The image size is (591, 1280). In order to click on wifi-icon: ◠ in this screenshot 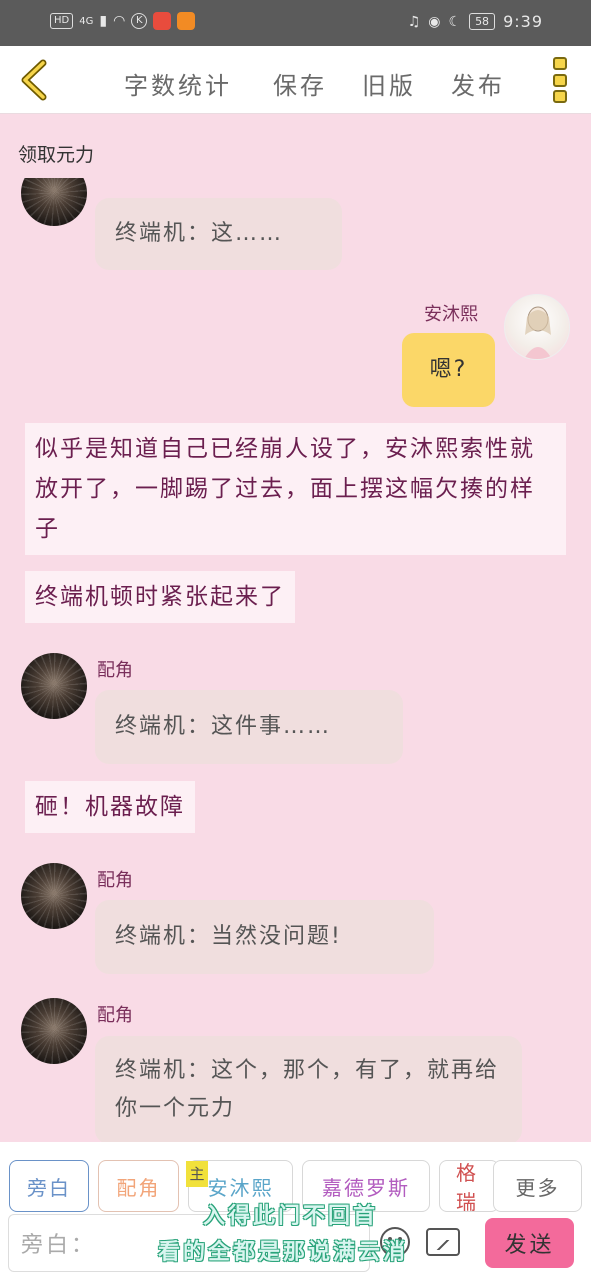, I will do `click(119, 21)`.